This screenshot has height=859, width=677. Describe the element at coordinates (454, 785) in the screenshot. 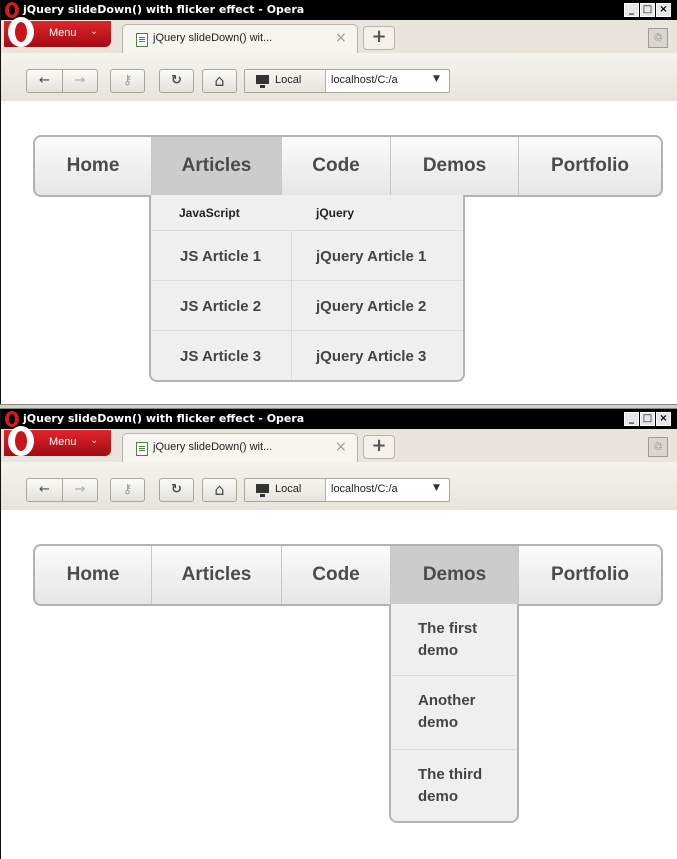

I see `dropdown-link-third-demo: The third demo` at that location.